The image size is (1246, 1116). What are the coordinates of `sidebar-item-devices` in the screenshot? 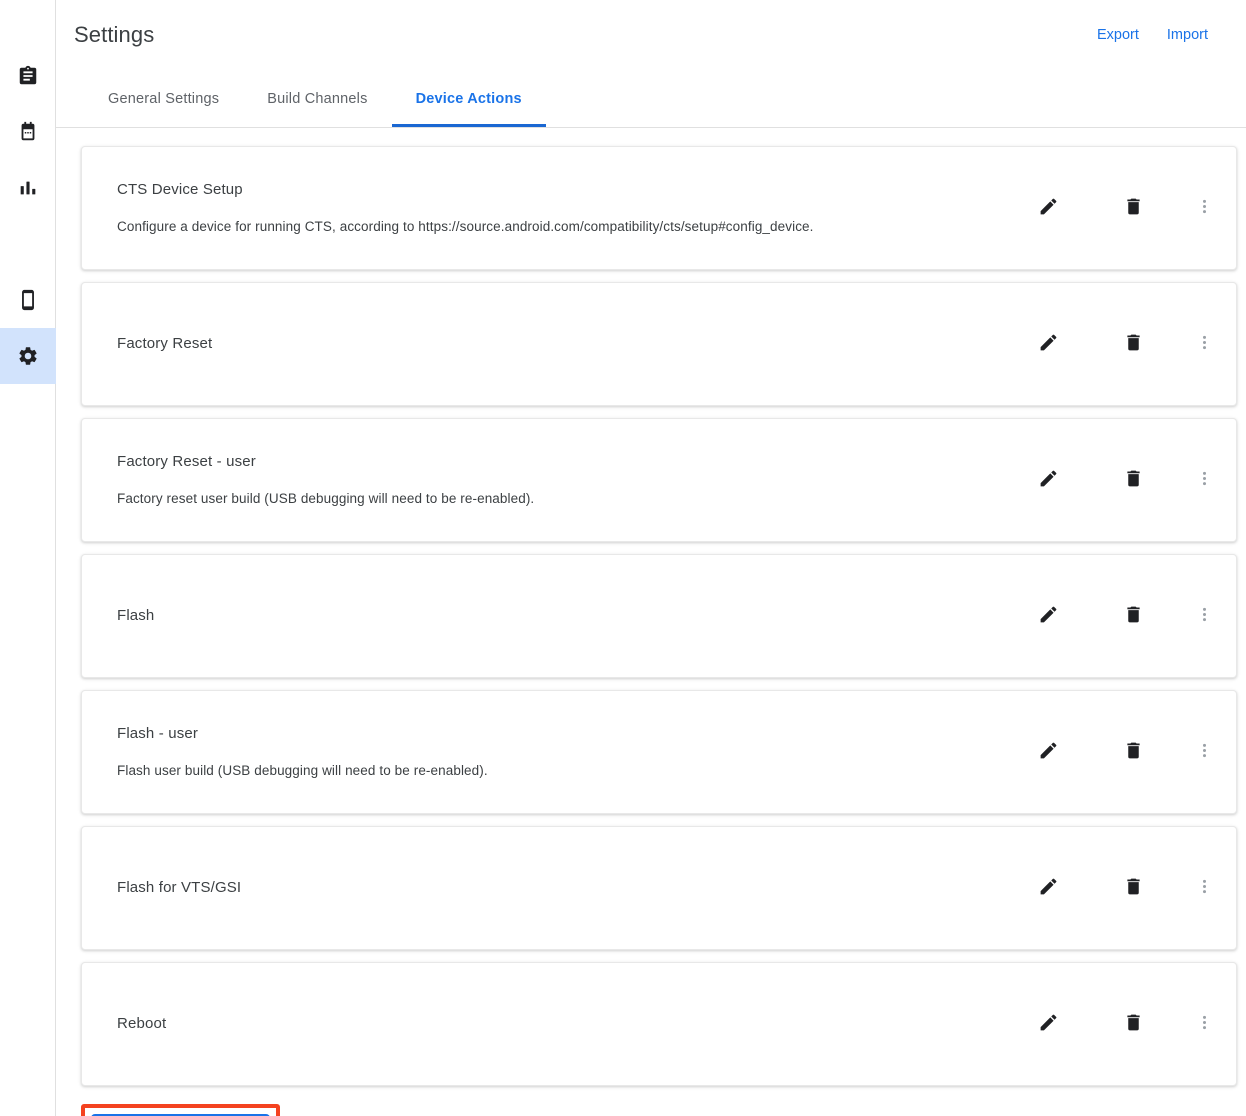 It's located at (28, 300).